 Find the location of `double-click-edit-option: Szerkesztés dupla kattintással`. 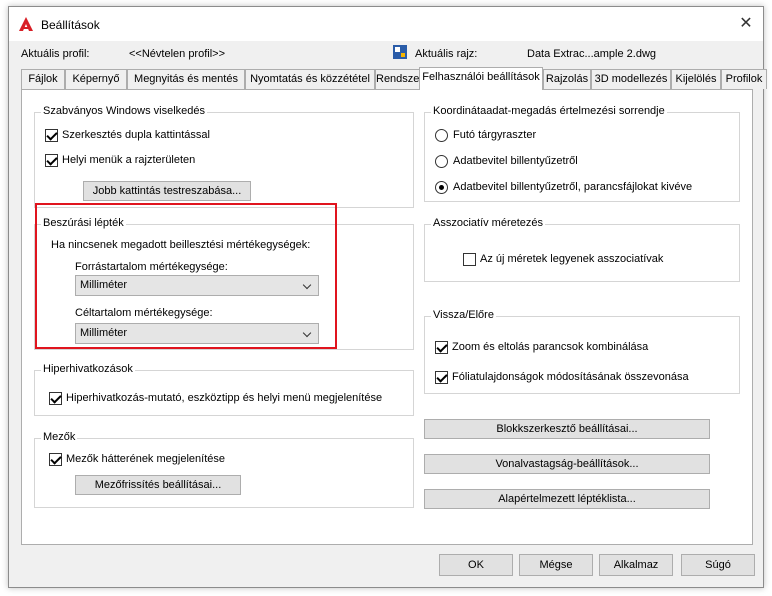

double-click-edit-option: Szerkesztés dupla kattintással is located at coordinates (127, 135).